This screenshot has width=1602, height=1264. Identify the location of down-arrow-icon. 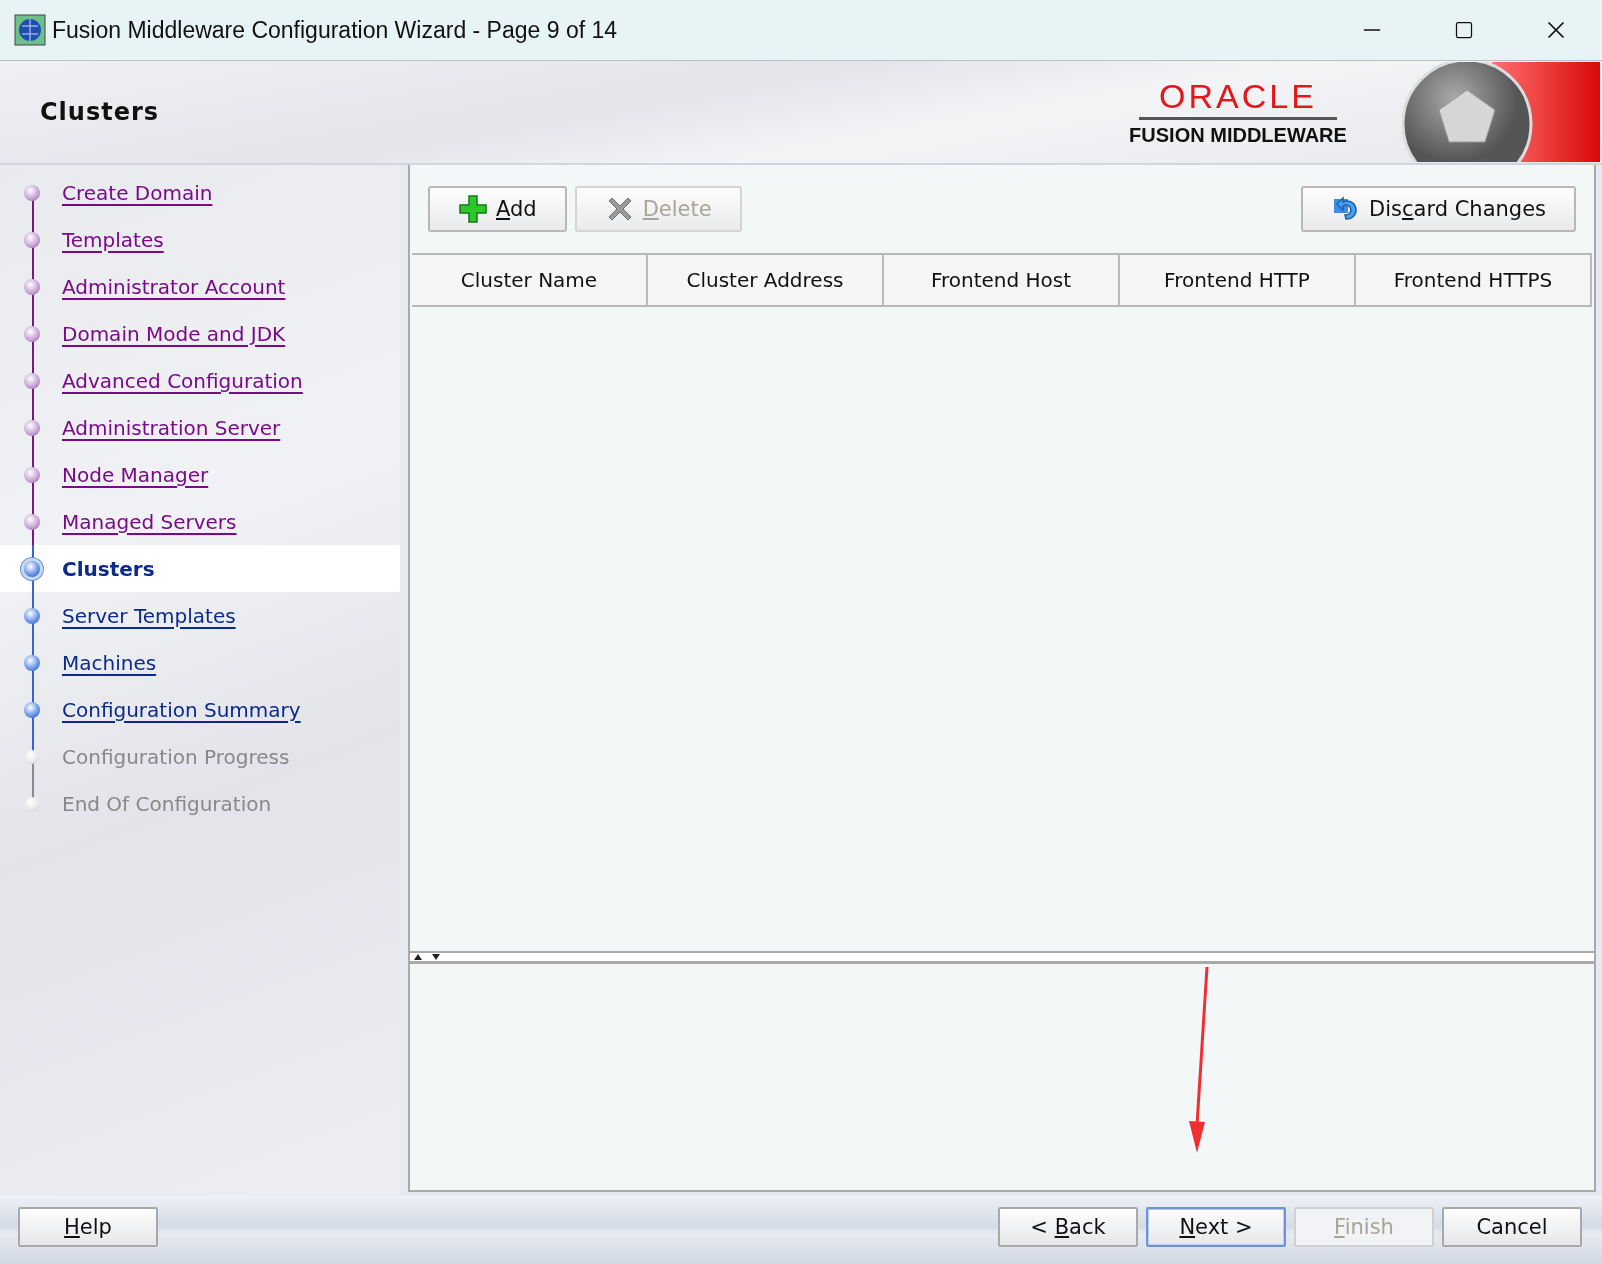
(436, 957).